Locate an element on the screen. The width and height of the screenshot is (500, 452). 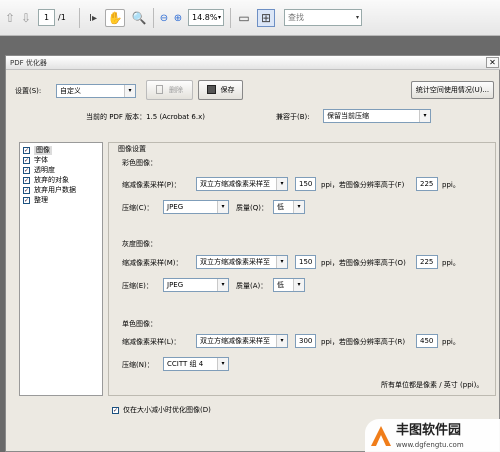
preset-value: 自定义 is located at coordinates (70, 91).